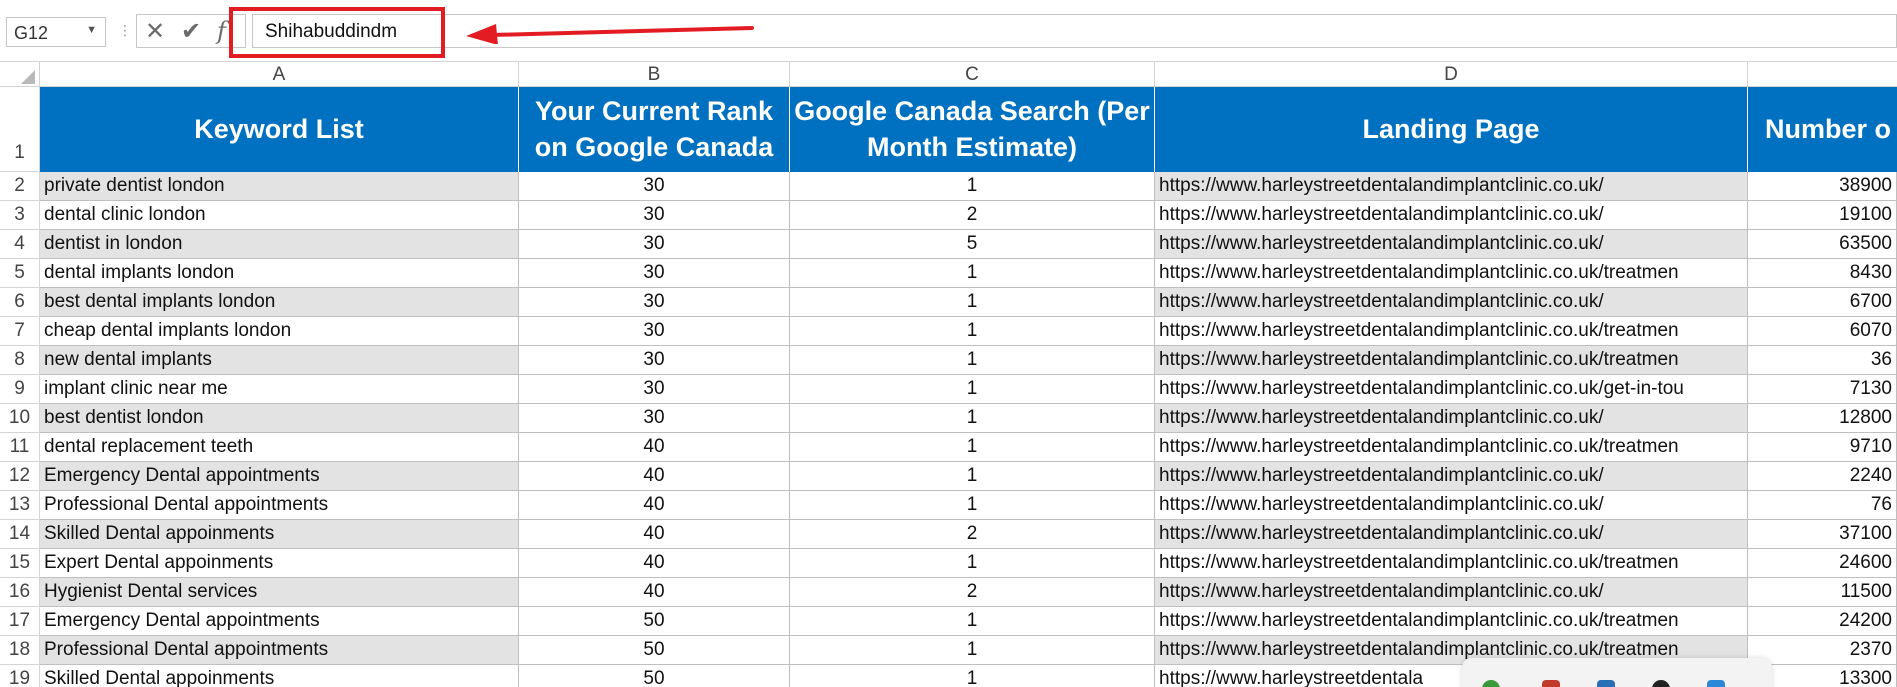  I want to click on cell-number: 7130, so click(1822, 389).